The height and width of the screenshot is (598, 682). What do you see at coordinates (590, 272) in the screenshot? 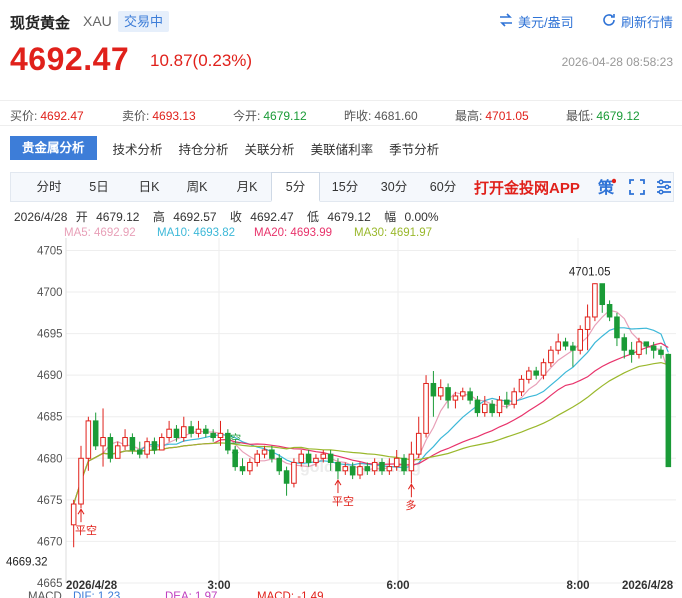
I see `high-annotation: 4701.05` at bounding box center [590, 272].